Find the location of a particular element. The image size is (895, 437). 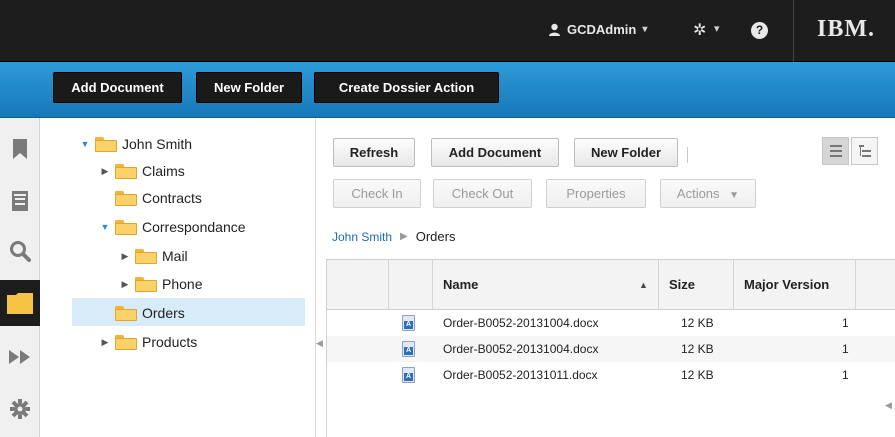

scroll-left-icon: ◀ is located at coordinates (888, 405).